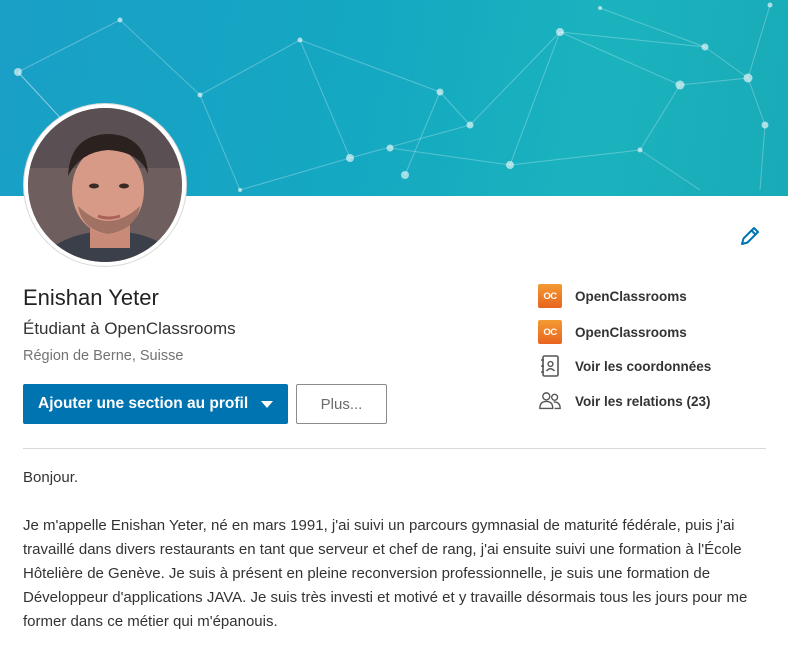 The image size is (788, 663). What do you see at coordinates (550, 366) in the screenshot?
I see `contact-card-icon` at bounding box center [550, 366].